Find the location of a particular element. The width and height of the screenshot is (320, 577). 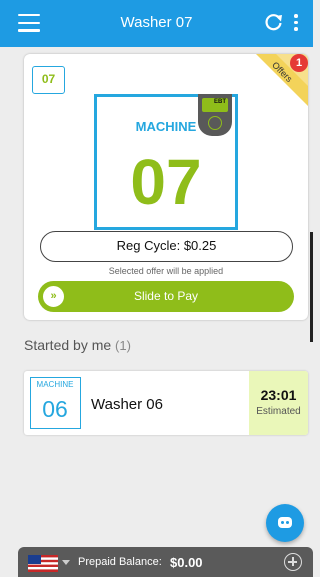

ebt-card-icon: EBT is located at coordinates (215, 105).